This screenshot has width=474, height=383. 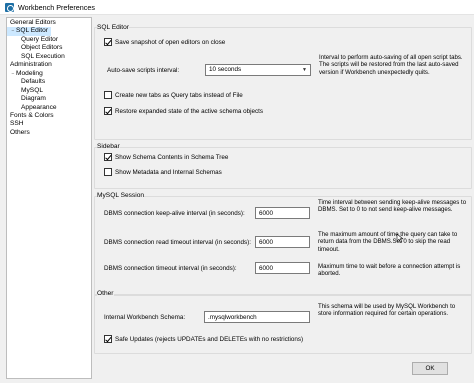 I want to click on tree-item-label: SSH, so click(x=17, y=124).